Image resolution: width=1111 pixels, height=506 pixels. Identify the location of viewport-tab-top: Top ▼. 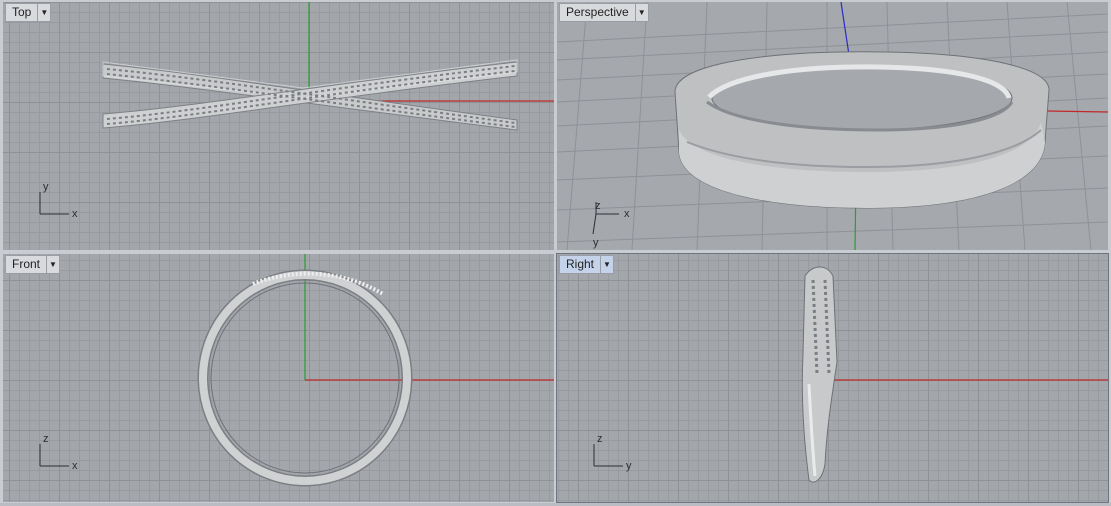
(28, 12).